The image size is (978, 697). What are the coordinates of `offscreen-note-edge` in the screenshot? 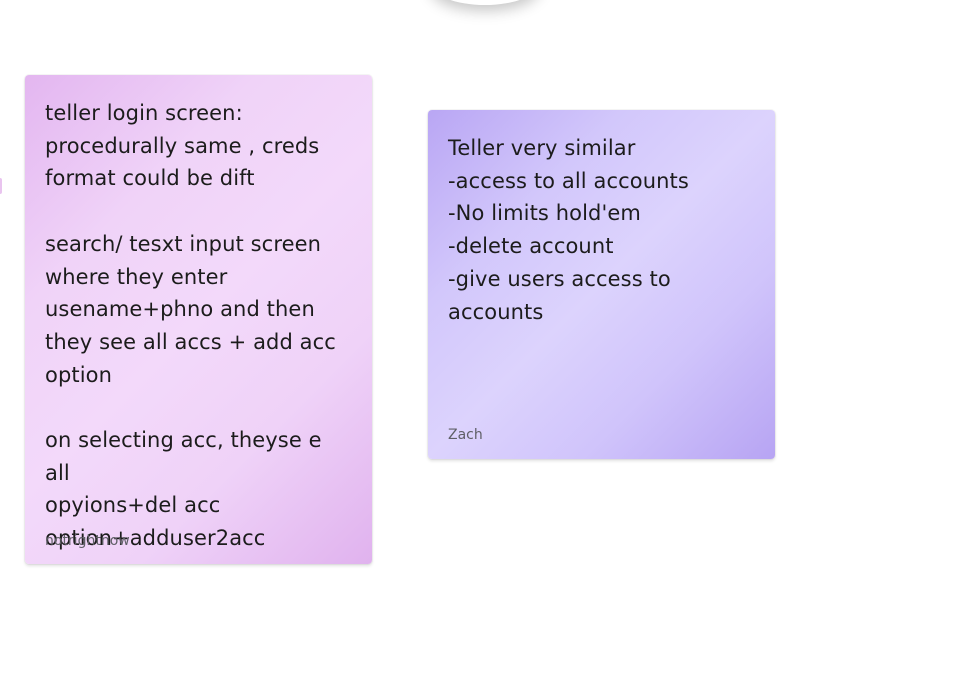 It's located at (1, 186).